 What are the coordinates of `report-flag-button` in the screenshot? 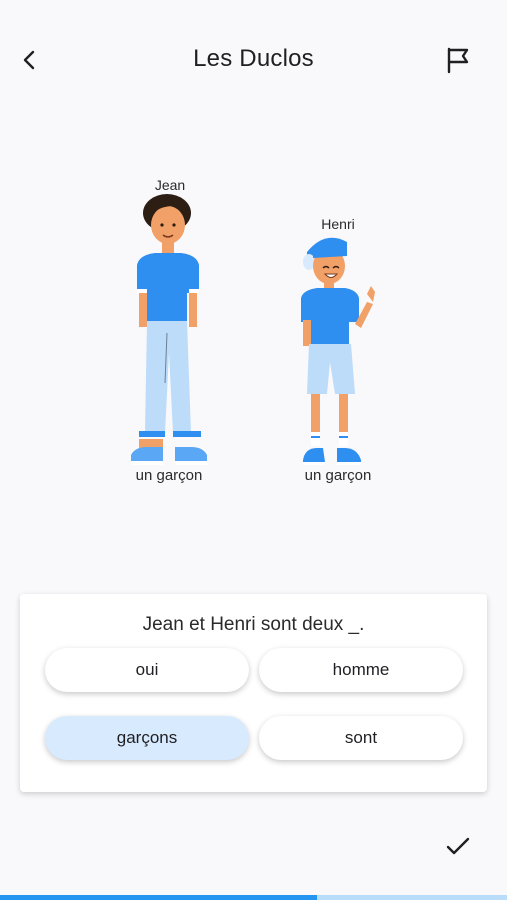 It's located at (458, 60).